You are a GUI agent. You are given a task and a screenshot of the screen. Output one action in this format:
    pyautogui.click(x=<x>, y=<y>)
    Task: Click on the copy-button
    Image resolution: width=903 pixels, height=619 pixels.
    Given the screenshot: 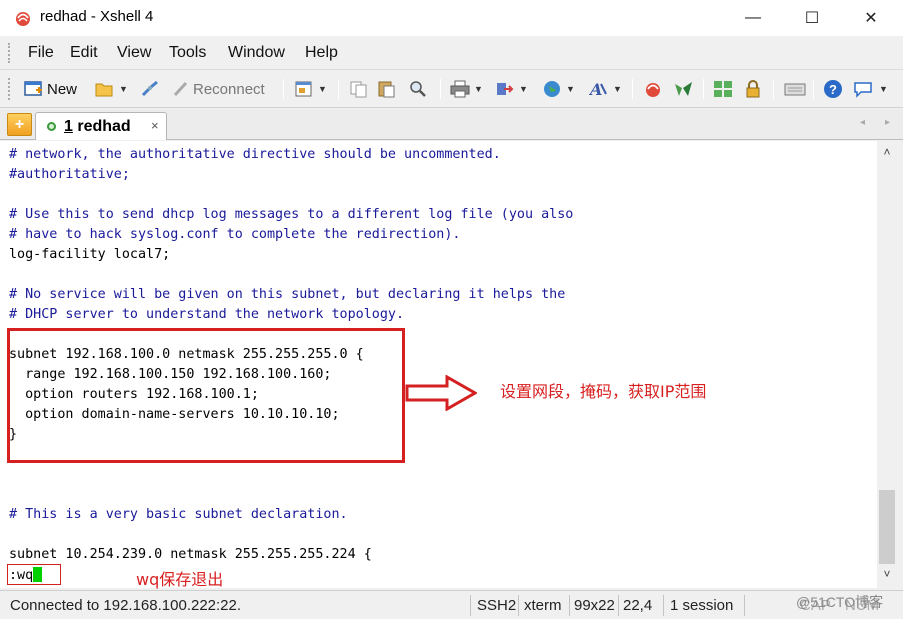 What is the action you would take?
    pyautogui.click(x=359, y=89)
    